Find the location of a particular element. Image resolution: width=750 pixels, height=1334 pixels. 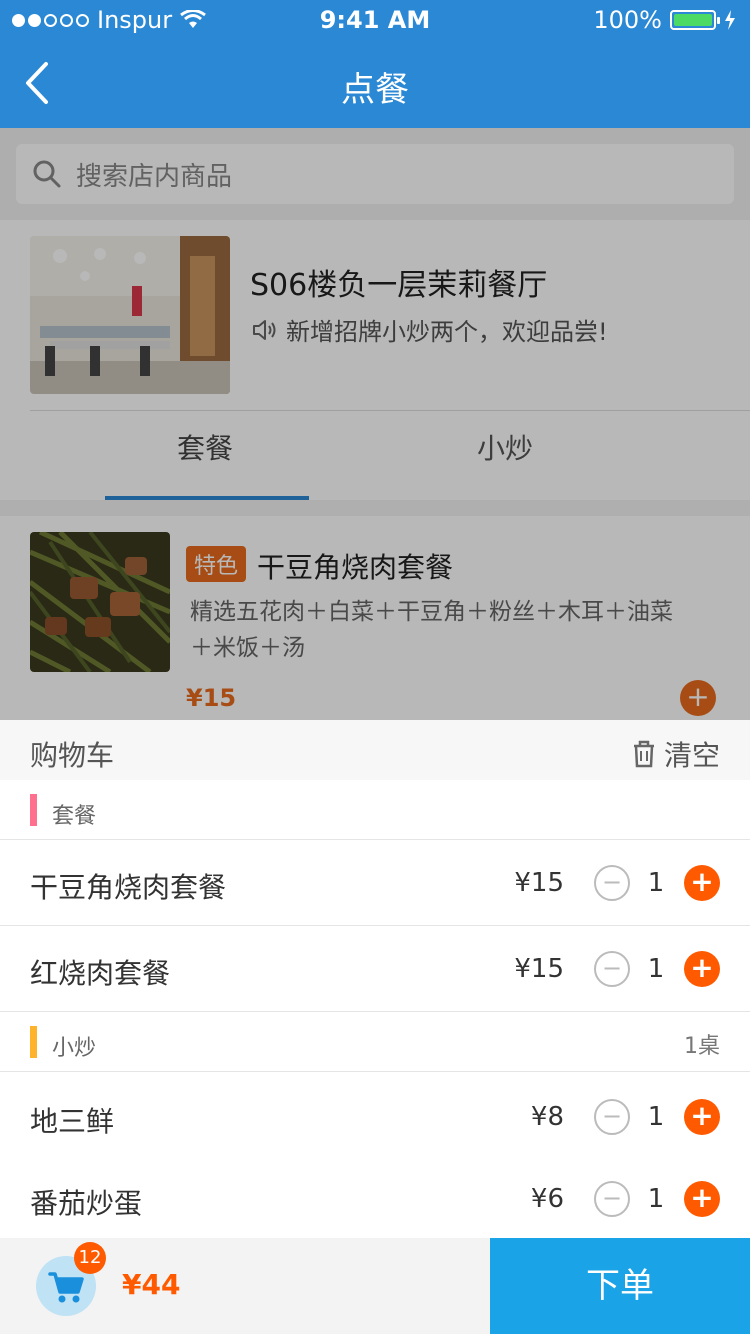

cart-total: ¥44 is located at coordinates (151, 1284).